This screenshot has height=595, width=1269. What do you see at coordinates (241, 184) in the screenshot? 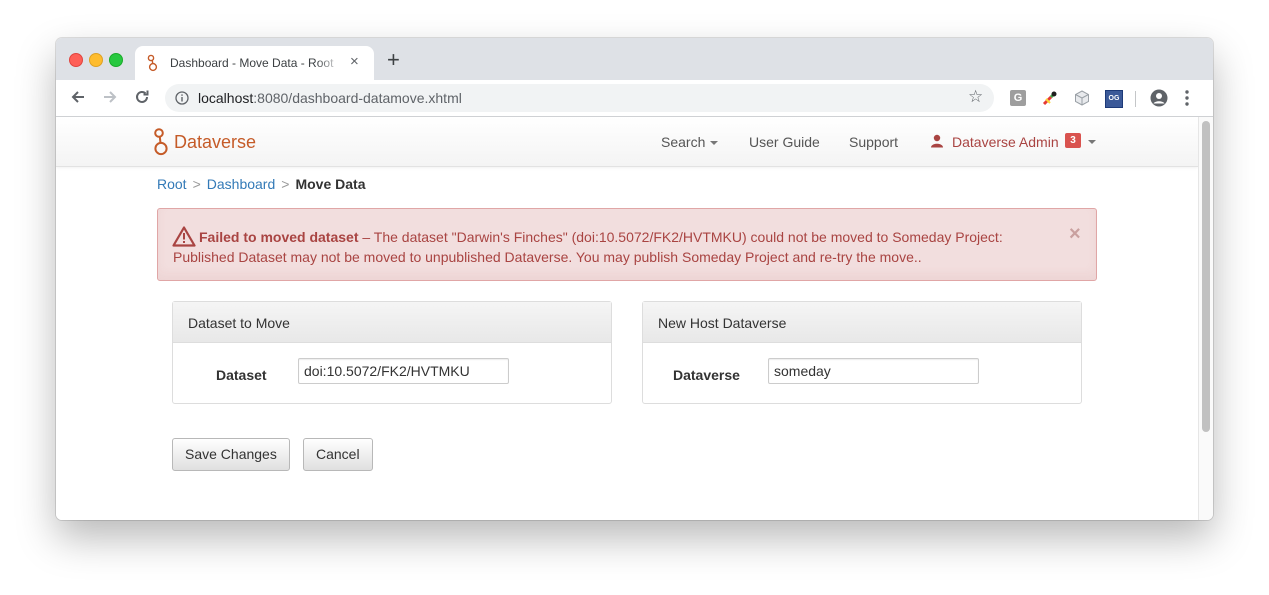
I see `breadcrumb-dashboard: Dashboard` at bounding box center [241, 184].